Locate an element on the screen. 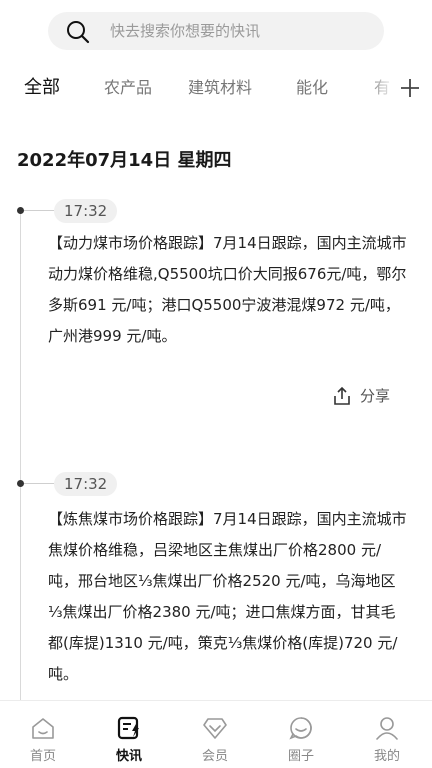 Image resolution: width=432 pixels, height=768 pixels. add-tab-button is located at coordinates (412, 88).